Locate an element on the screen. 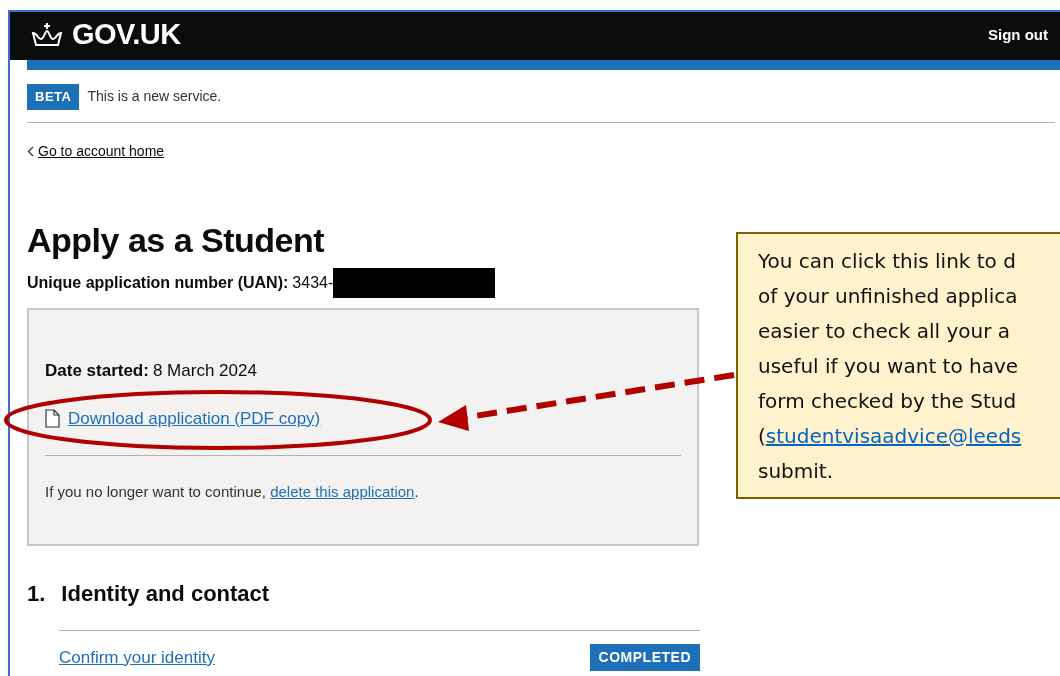  download-link: Download application (PDF copy) is located at coordinates (194, 418).